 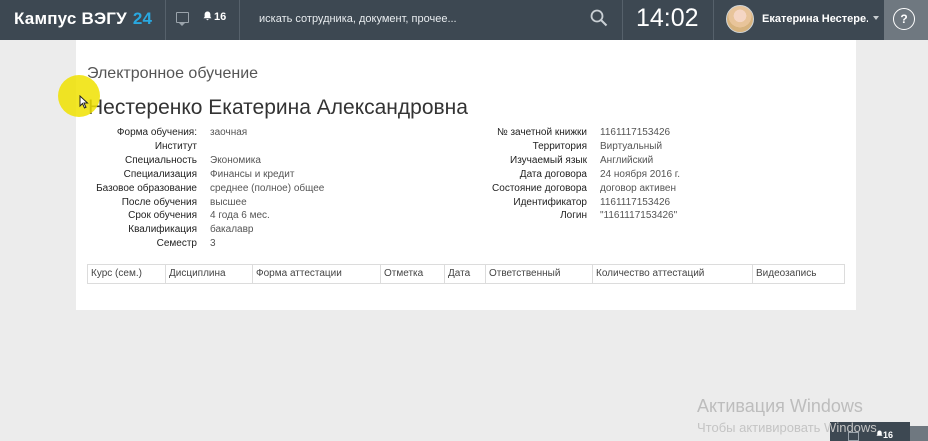 I want to click on info-value: 3, so click(x=213, y=243).